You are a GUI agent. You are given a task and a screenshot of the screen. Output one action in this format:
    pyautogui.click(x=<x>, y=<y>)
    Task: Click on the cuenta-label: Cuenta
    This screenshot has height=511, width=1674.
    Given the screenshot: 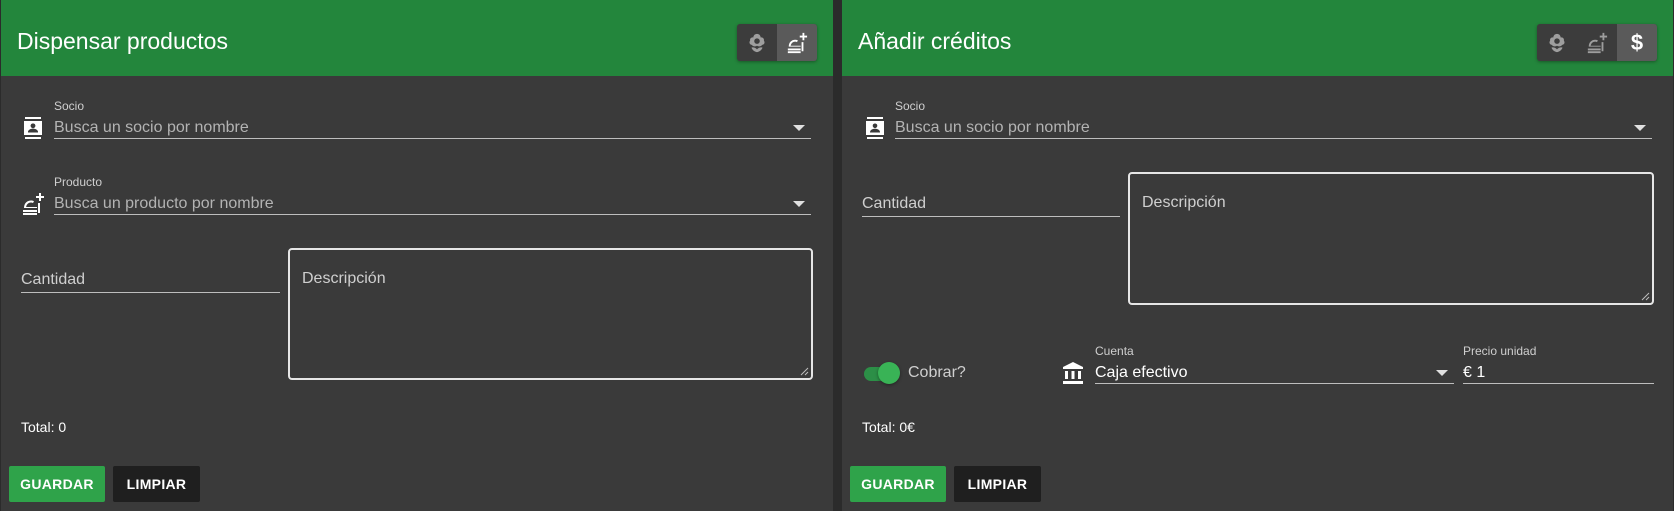 What is the action you would take?
    pyautogui.click(x=1114, y=351)
    